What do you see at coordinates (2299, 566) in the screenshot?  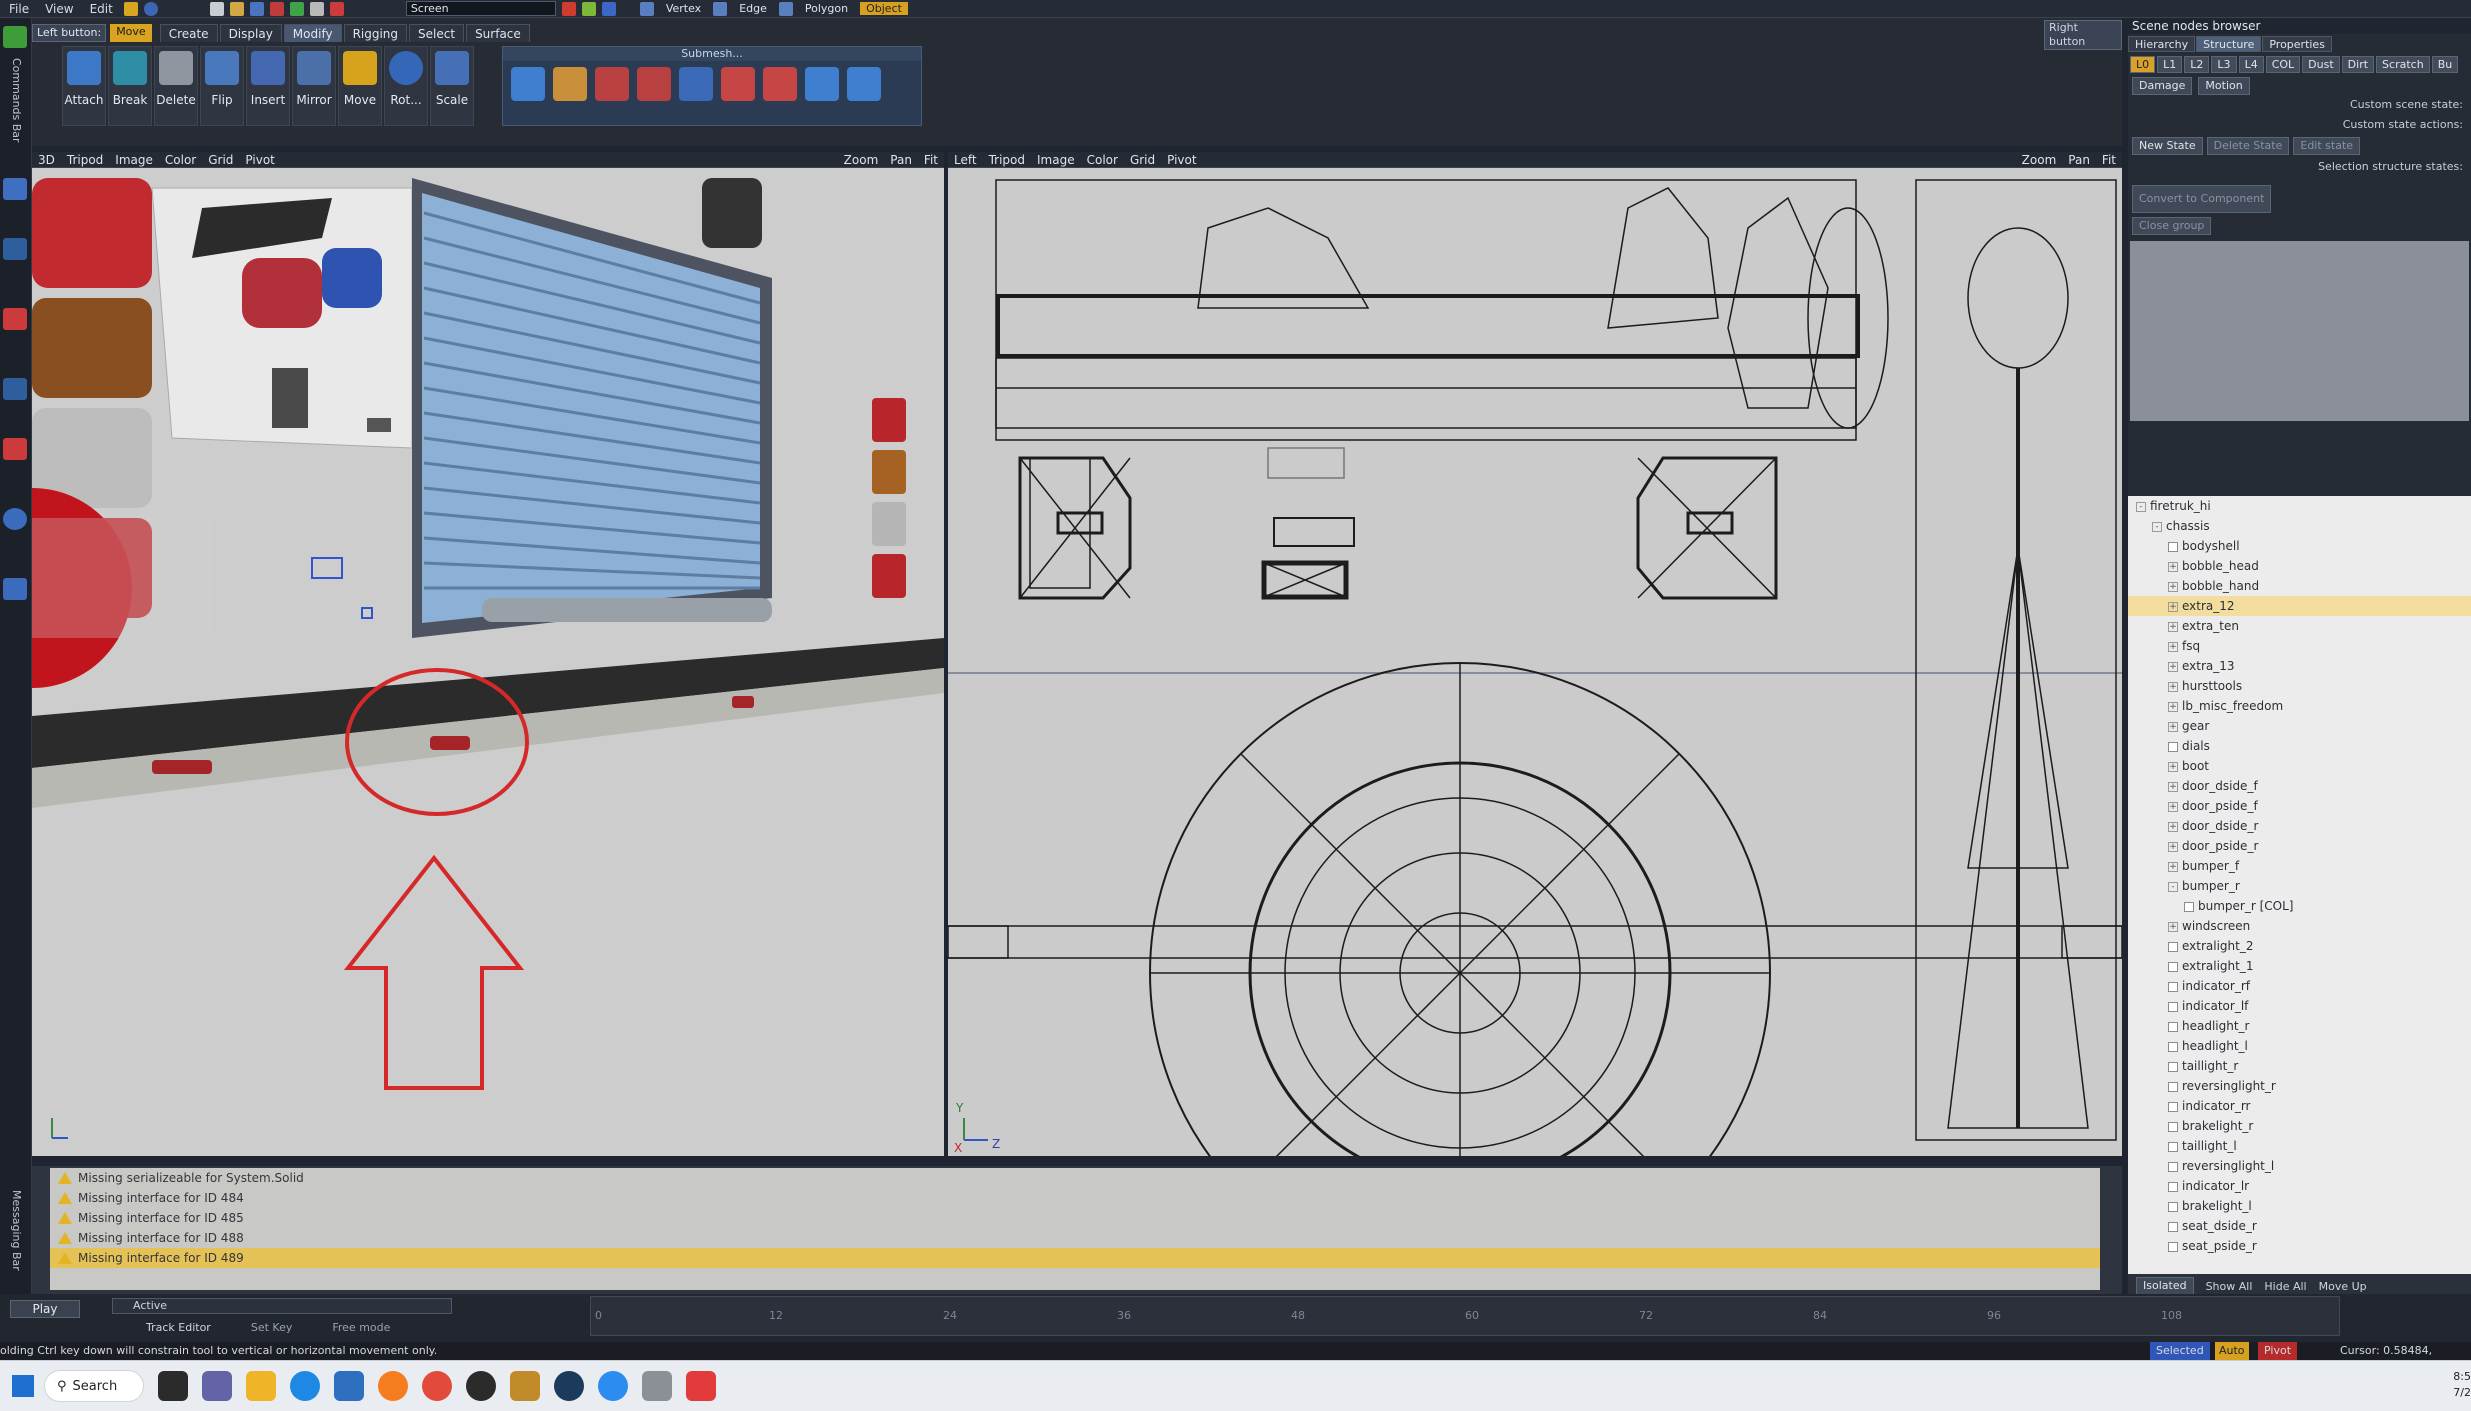 I see `tree-node: + bobble_head` at bounding box center [2299, 566].